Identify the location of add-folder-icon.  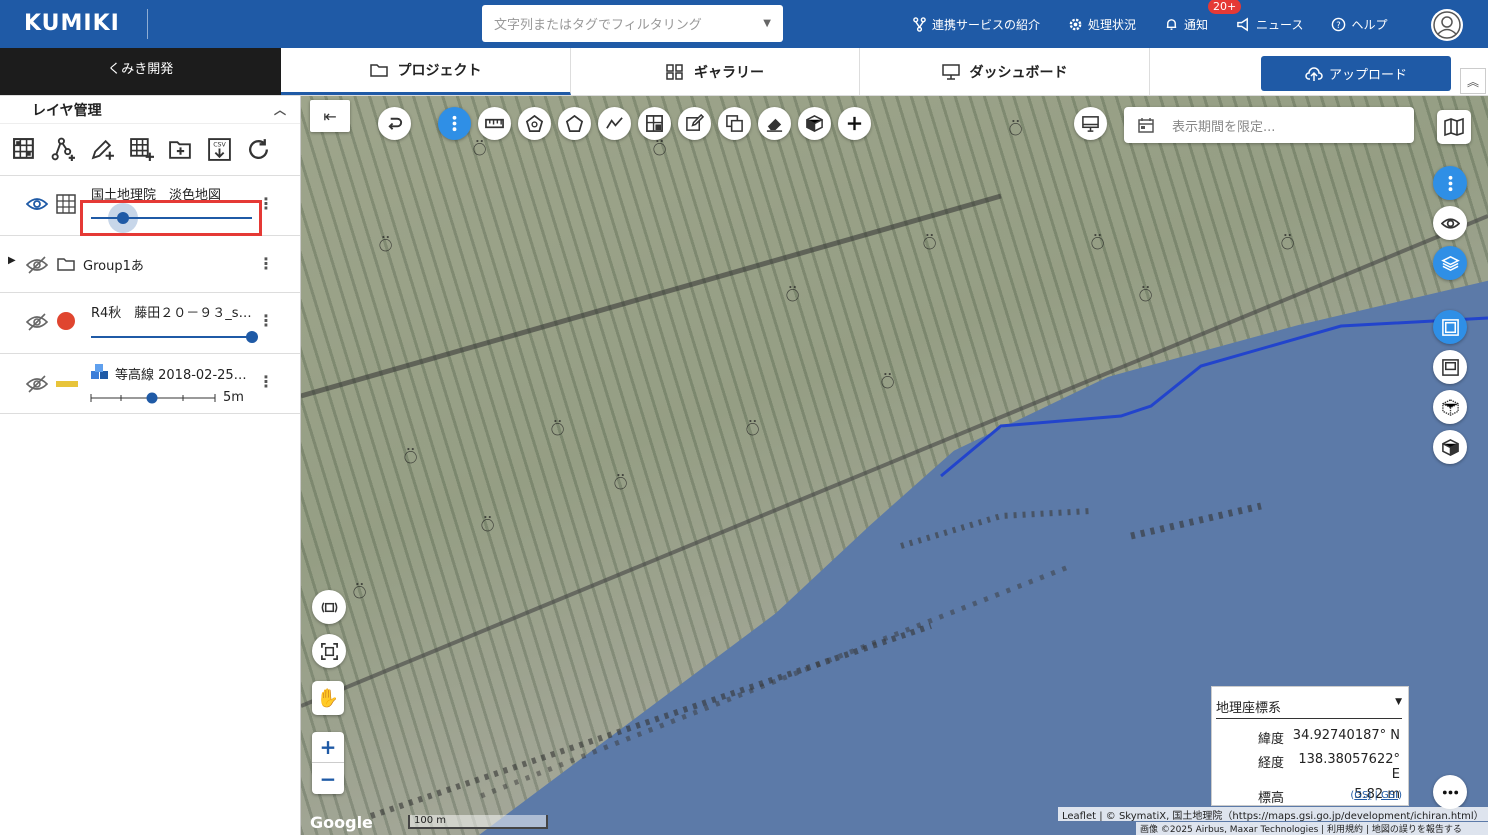
(180, 149).